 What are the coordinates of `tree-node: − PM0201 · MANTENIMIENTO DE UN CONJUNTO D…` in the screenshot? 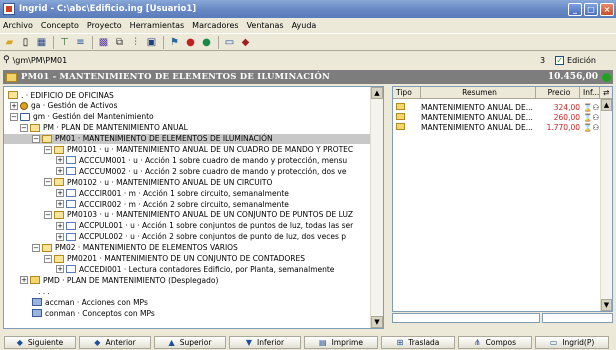 It's located at (154, 259).